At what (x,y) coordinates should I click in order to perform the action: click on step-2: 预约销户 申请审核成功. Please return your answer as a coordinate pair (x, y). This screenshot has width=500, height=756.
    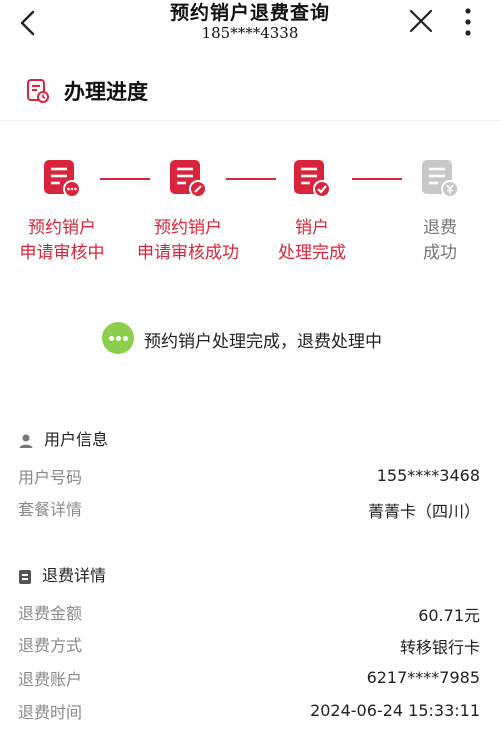
    Looking at the image, I should click on (188, 212).